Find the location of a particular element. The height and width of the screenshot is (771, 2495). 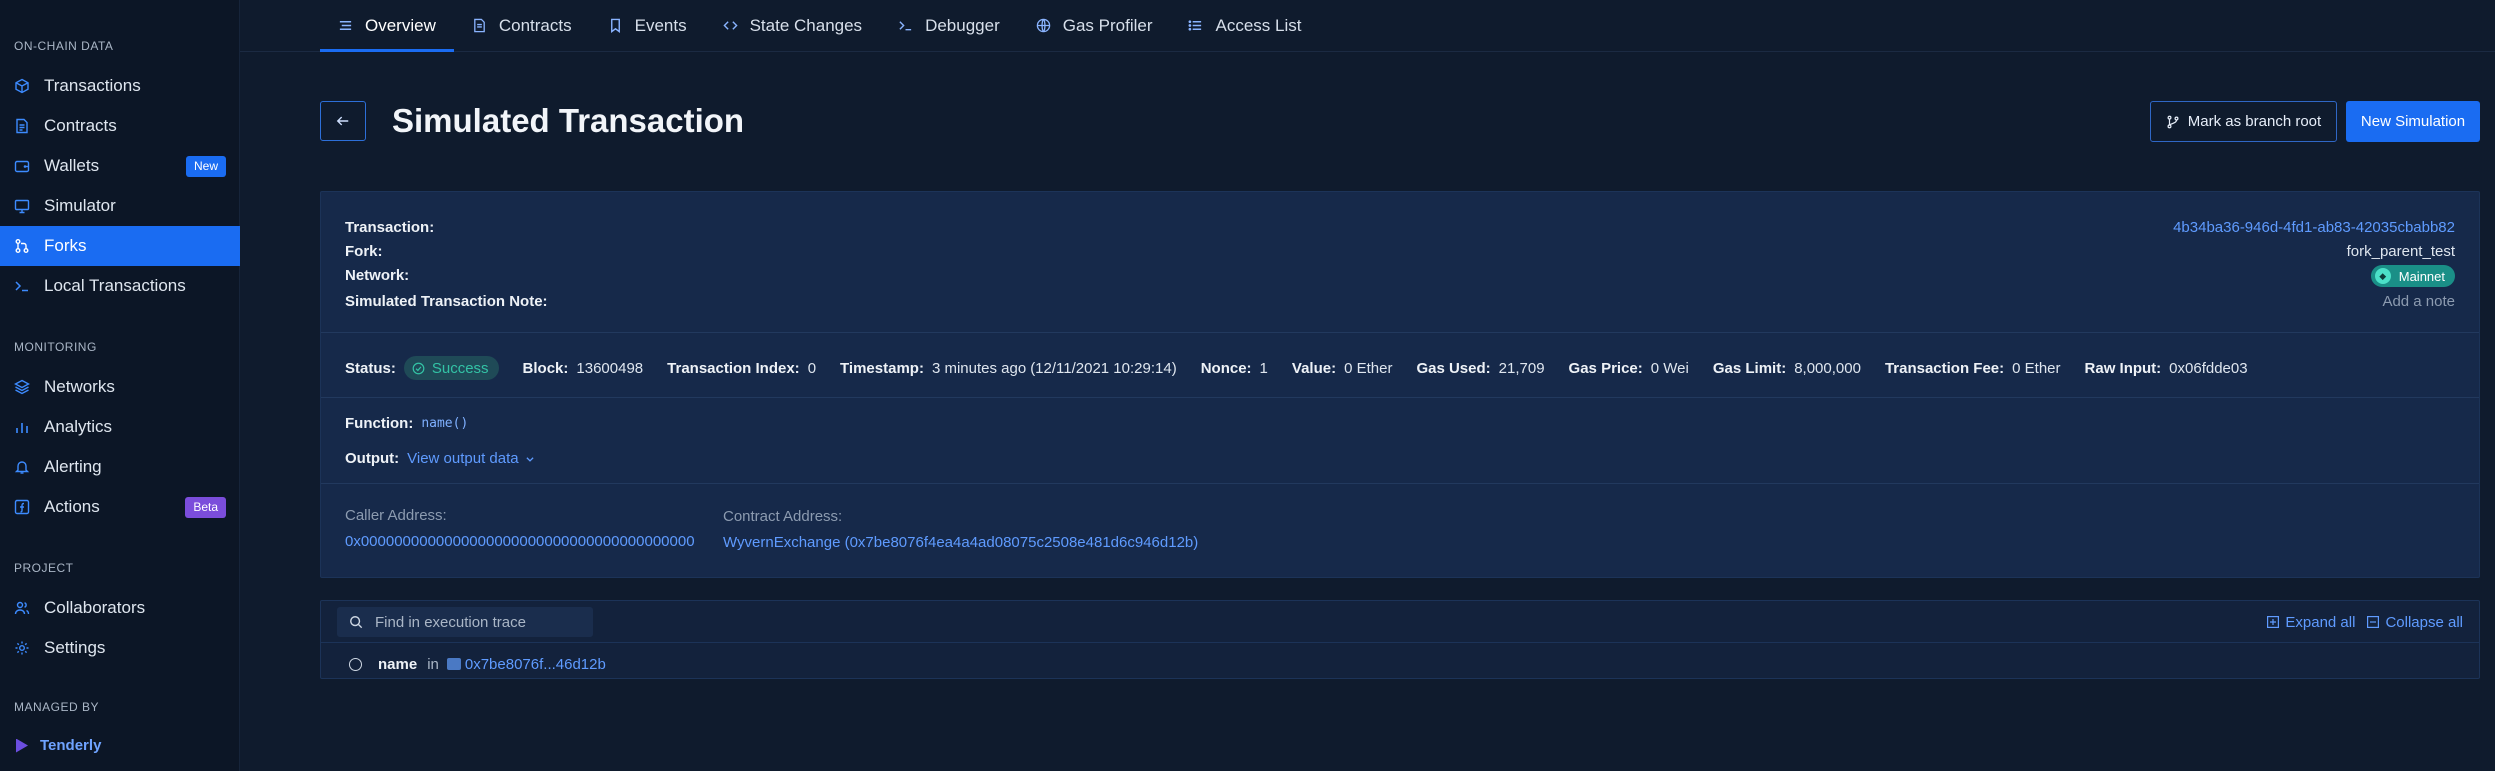

timestamp-label: Timestamp: is located at coordinates (882, 368).